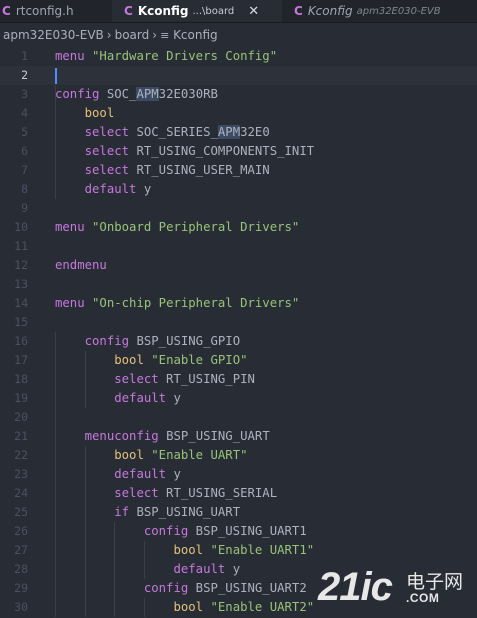 The image size is (477, 618). I want to click on code-line: 20, so click(238, 417).